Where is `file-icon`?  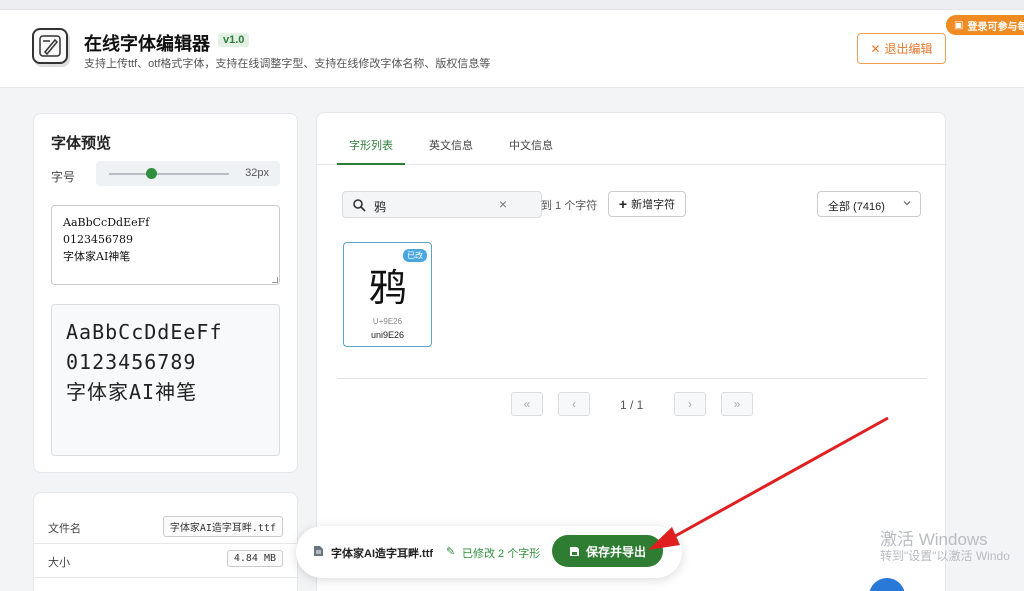
file-icon is located at coordinates (318, 551).